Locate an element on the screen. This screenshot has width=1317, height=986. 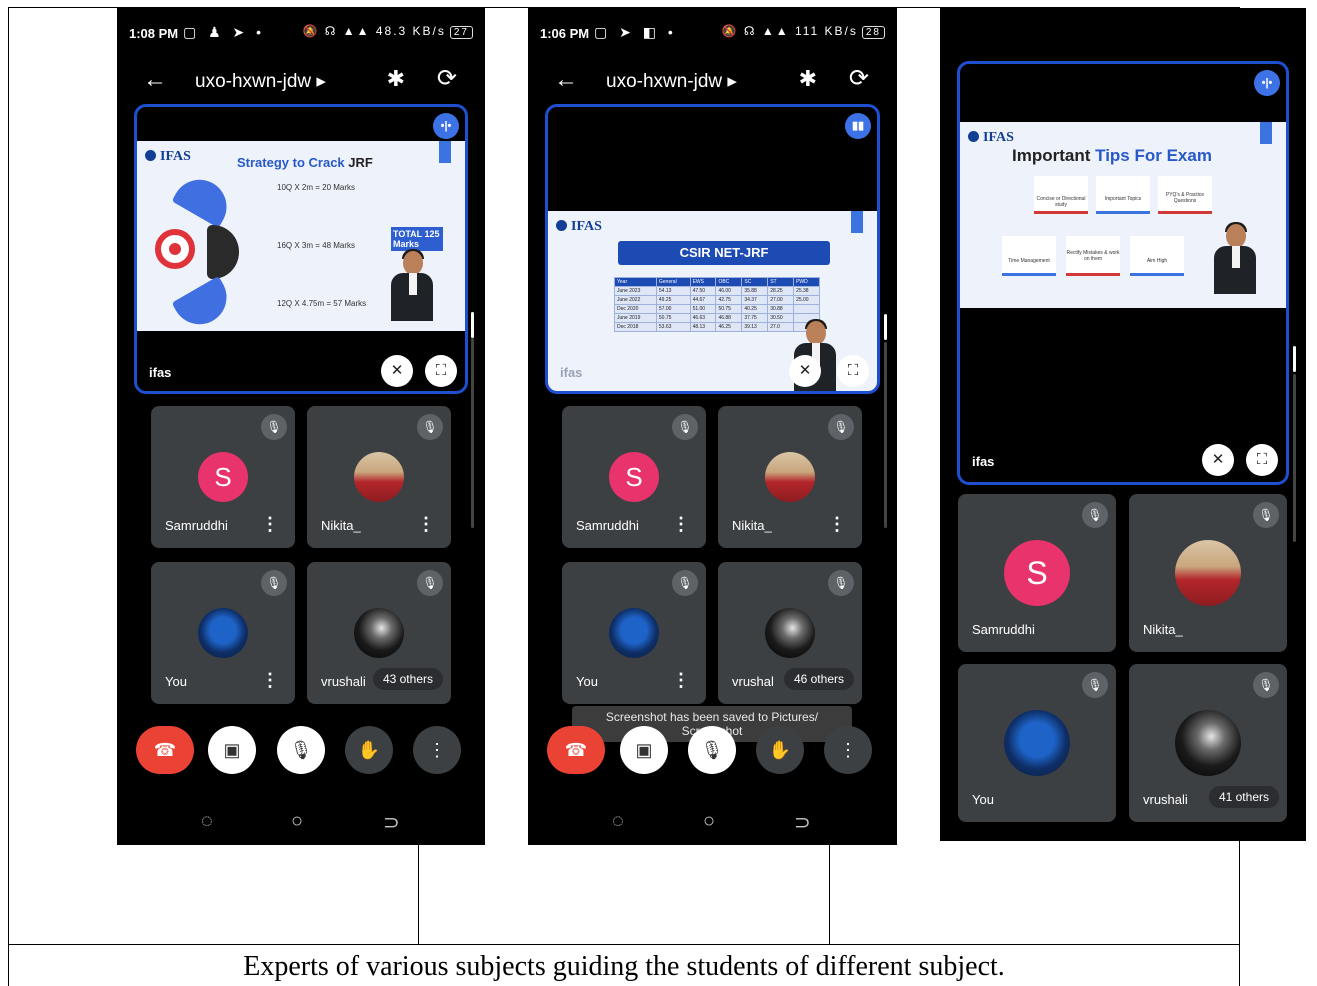
participant-tile: 🎙 You is located at coordinates (1037, 743).